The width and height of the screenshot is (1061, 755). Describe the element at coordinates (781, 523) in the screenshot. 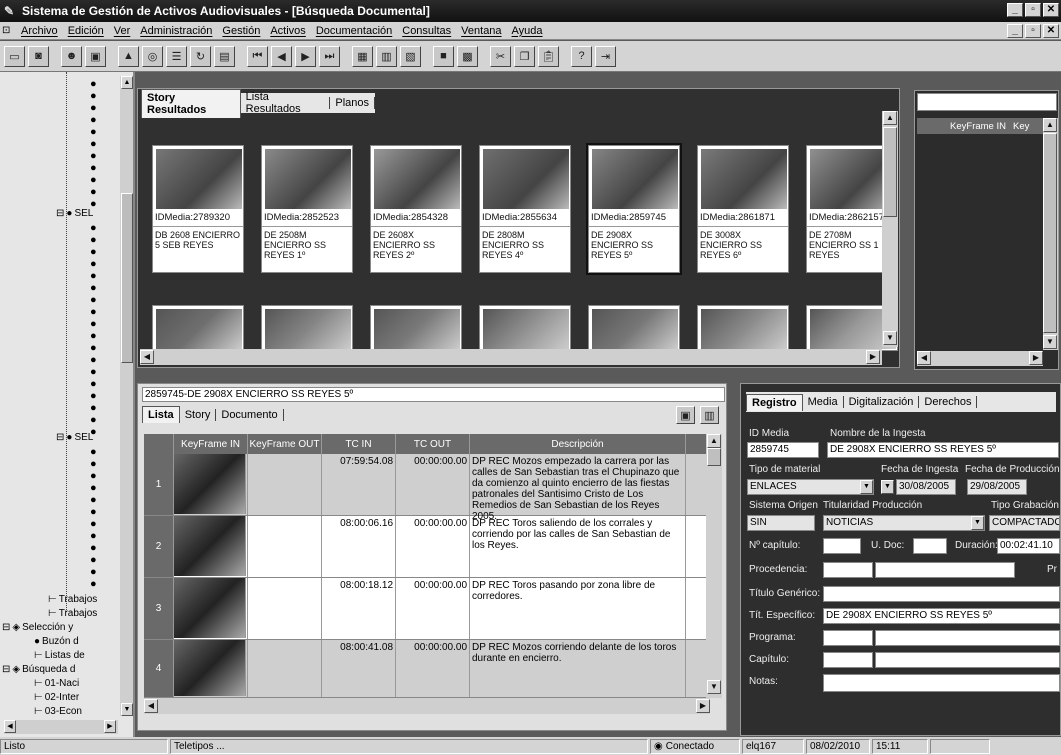

I see `sistema-origen-field: SIN` at that location.